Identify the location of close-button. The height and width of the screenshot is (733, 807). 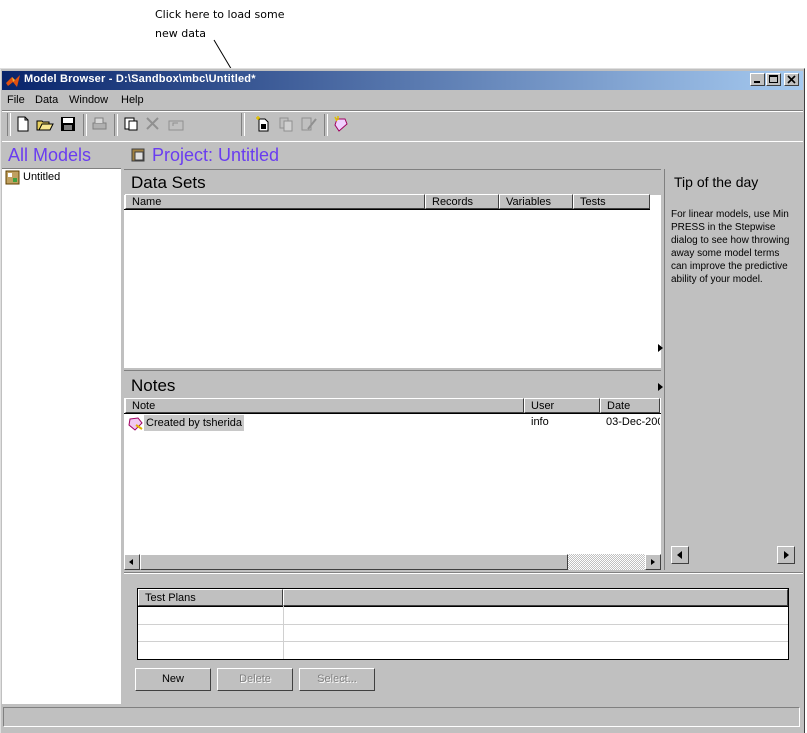
(791, 79).